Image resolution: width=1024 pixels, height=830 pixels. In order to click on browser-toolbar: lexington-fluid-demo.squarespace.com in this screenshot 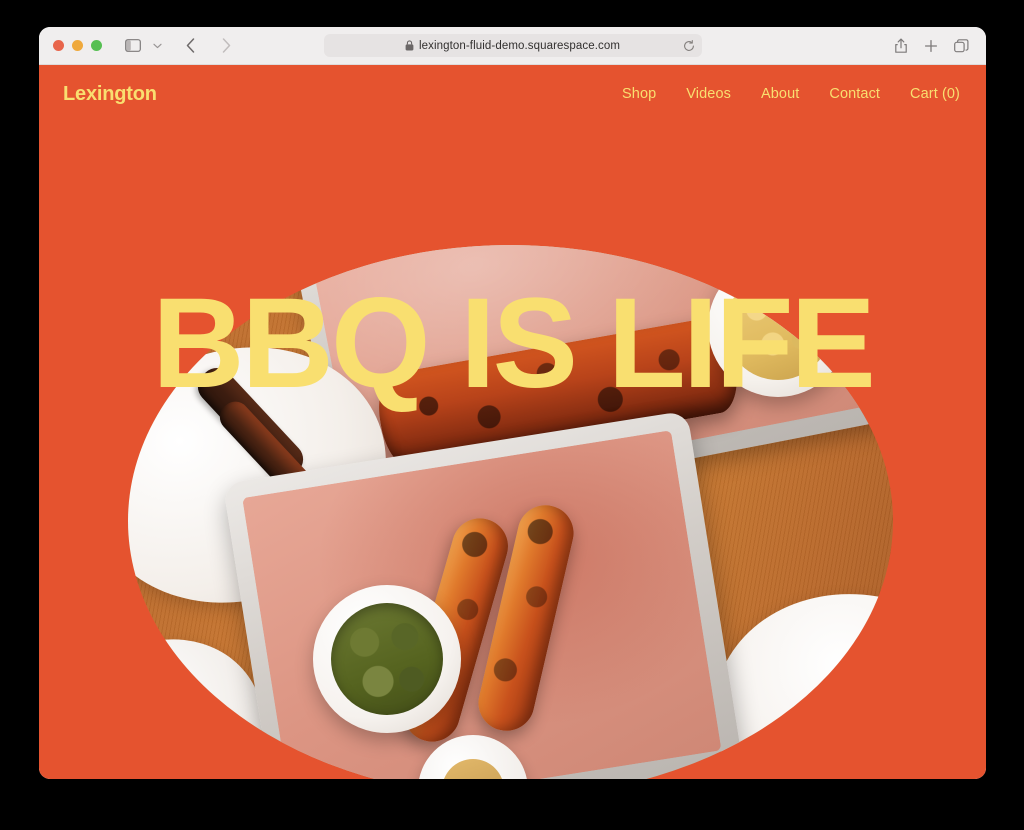, I will do `click(512, 46)`.